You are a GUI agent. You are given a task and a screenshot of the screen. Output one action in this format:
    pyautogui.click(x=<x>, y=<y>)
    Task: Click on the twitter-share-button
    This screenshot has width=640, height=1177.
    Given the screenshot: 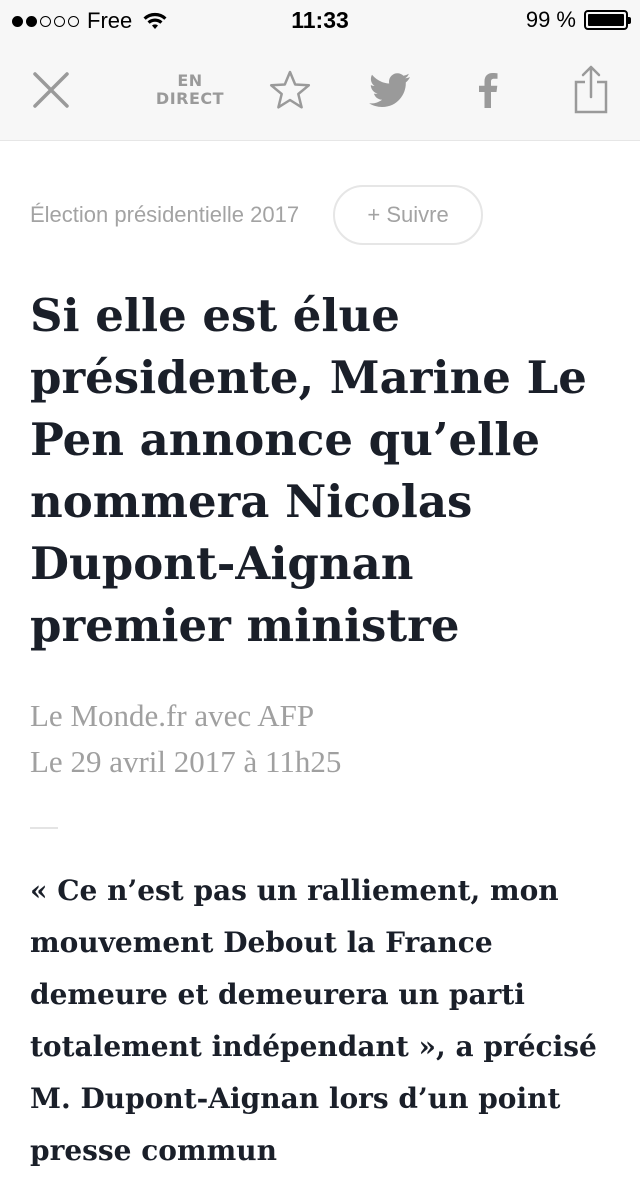 What is the action you would take?
    pyautogui.click(x=390, y=90)
    